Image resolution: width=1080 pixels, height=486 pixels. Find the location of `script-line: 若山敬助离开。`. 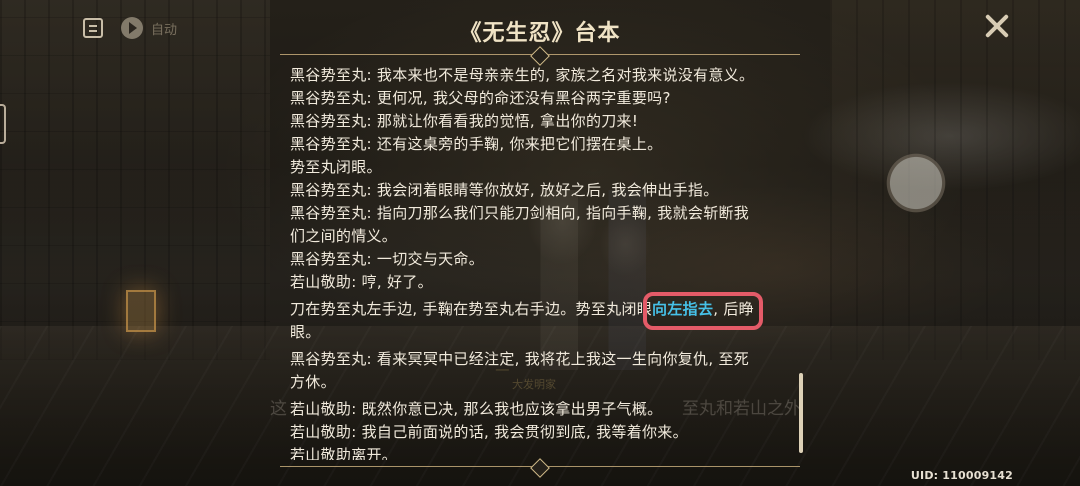

script-line: 若山敬助离开。 is located at coordinates (344, 453).